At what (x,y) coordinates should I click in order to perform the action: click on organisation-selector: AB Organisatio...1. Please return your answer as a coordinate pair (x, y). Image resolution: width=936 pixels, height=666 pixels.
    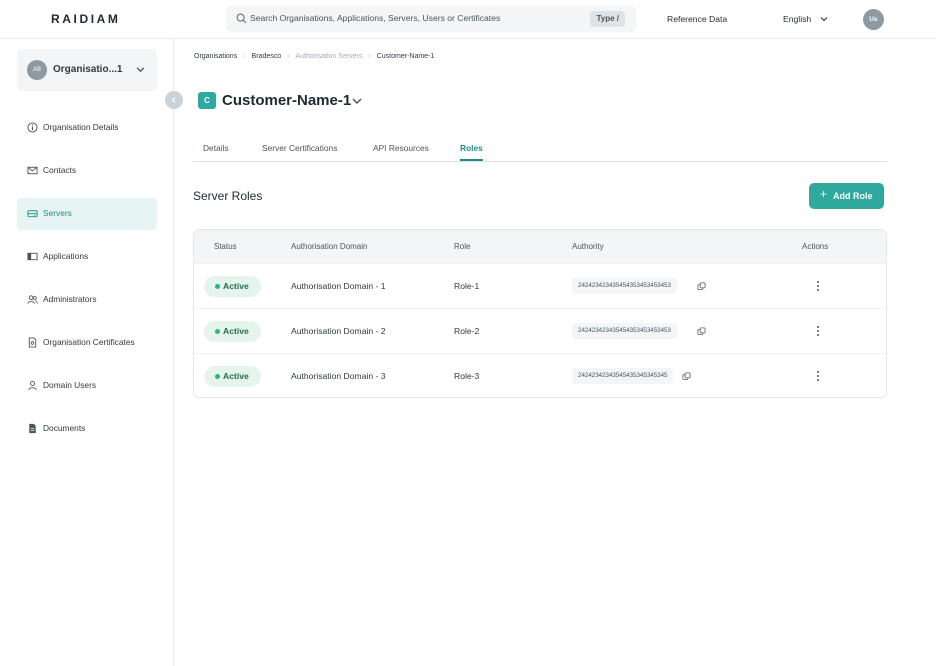
    Looking at the image, I should click on (87, 70).